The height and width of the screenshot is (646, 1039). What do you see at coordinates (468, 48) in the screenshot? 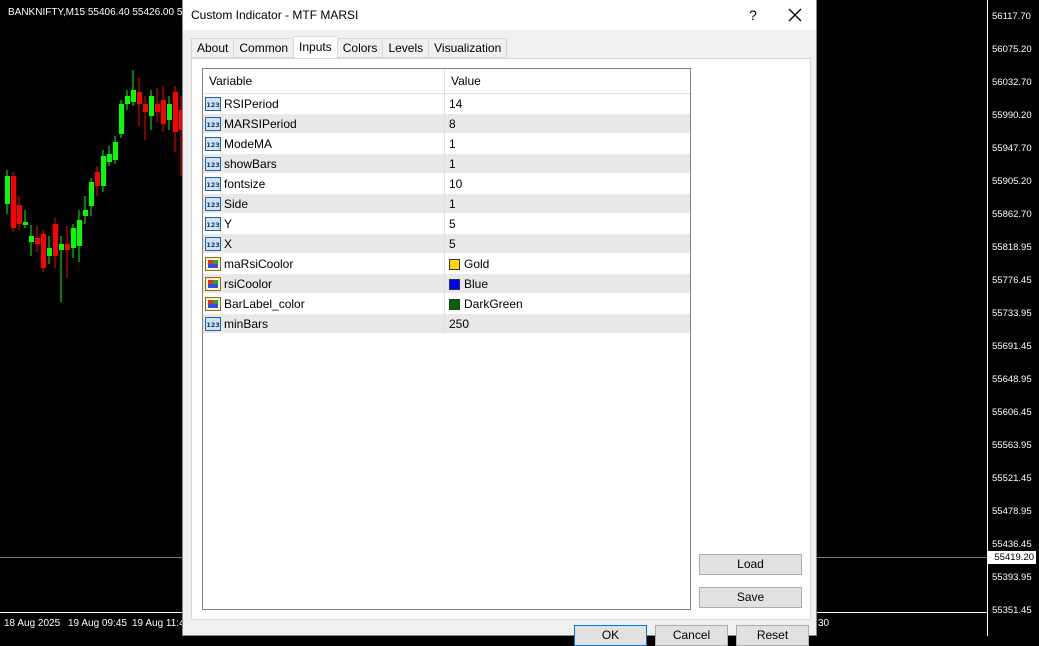
I see `tab-visualization: Visualization` at bounding box center [468, 48].